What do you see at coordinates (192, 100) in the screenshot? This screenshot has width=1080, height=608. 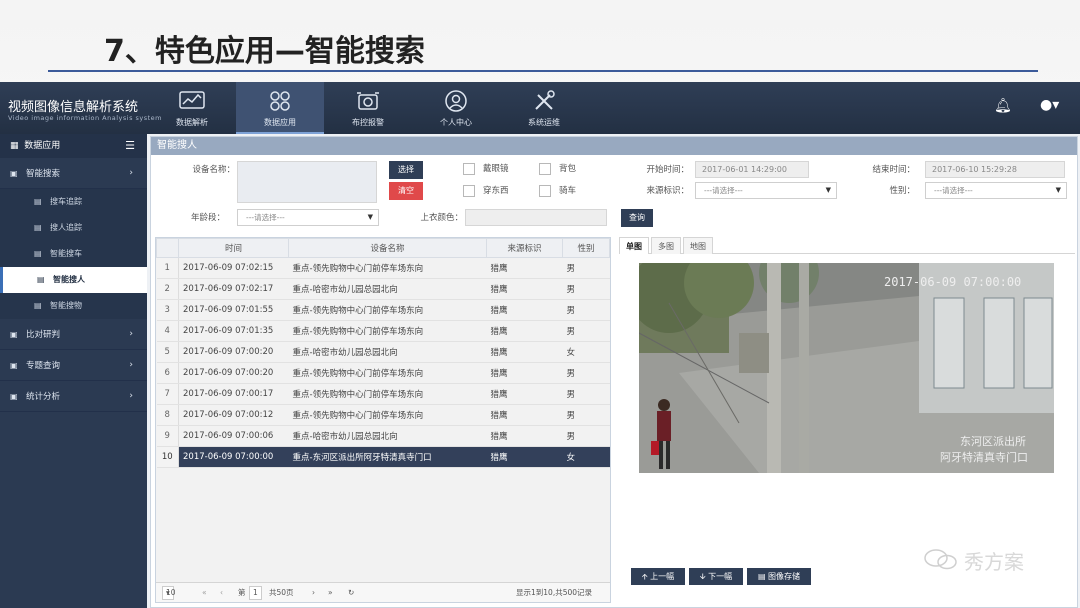 I see `chart-icon` at bounding box center [192, 100].